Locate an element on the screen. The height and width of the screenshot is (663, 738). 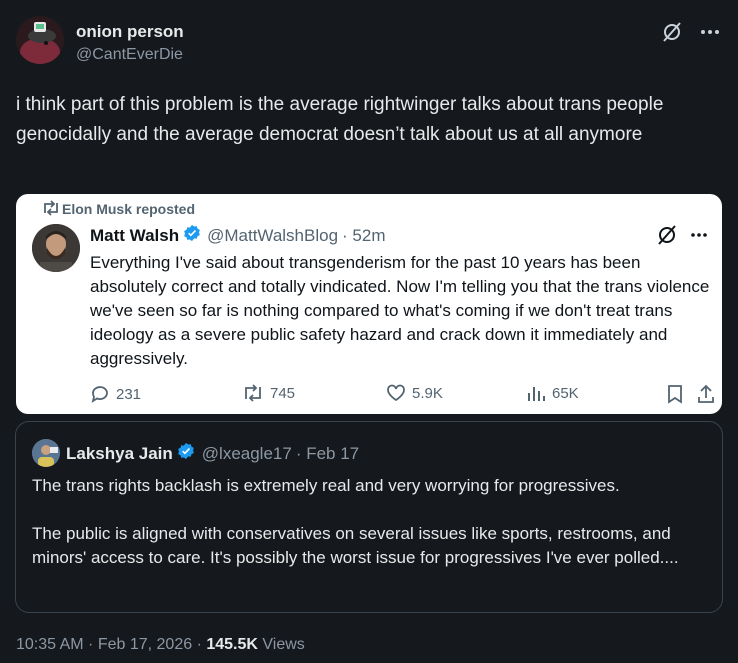
like-action: 5.9K is located at coordinates (414, 393).